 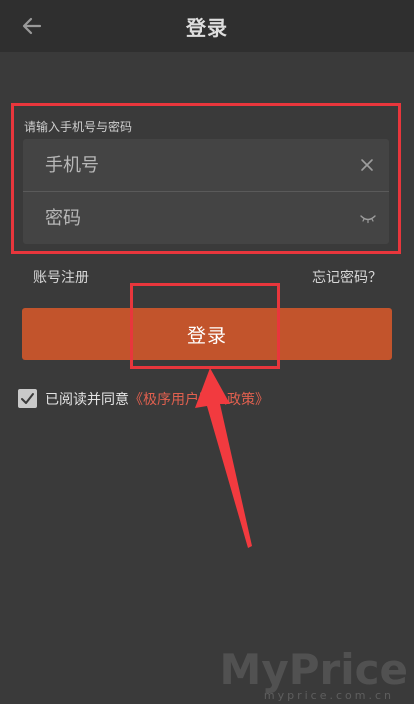 I want to click on eye-closed-icon, so click(x=368, y=218).